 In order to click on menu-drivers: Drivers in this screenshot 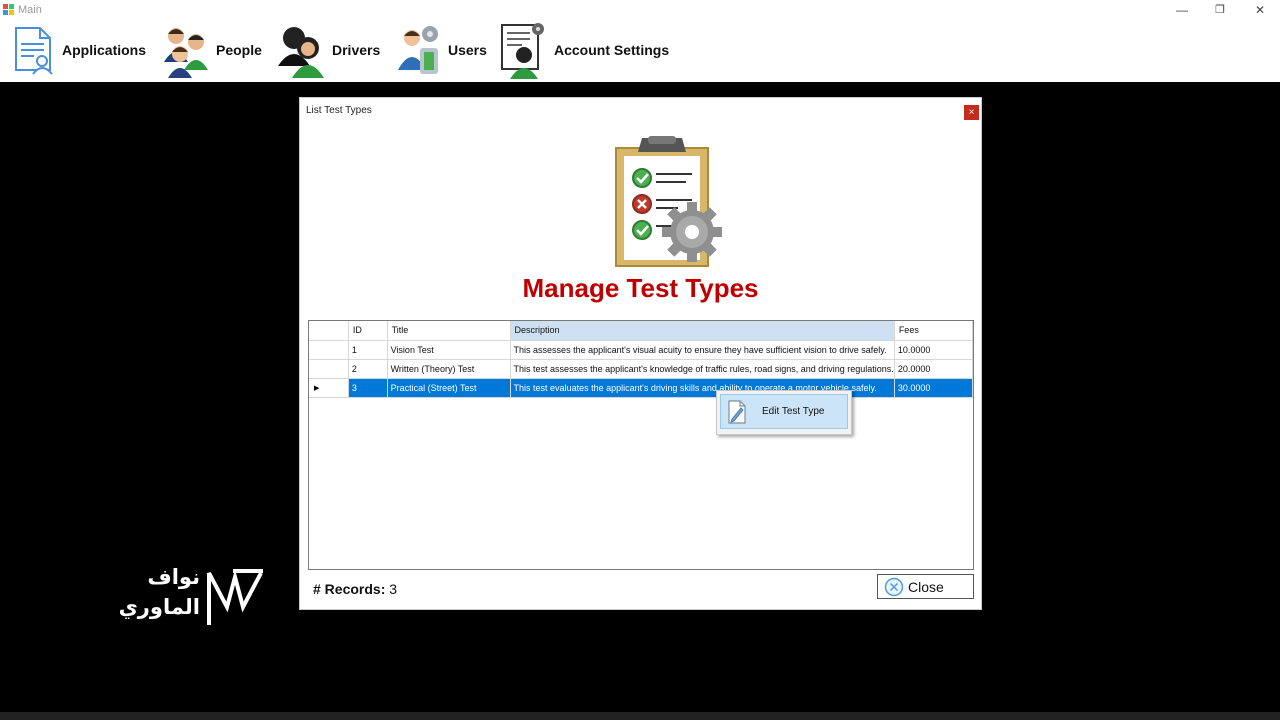, I will do `click(328, 50)`.